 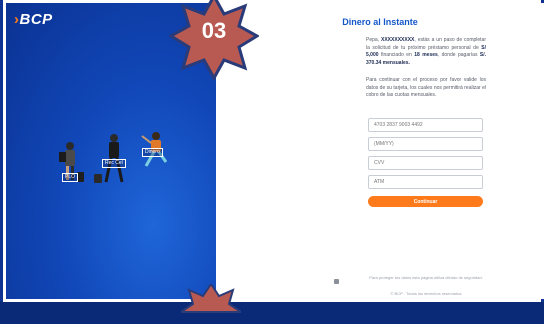 I want to click on step-badge-partial, so click(x=211, y=298).